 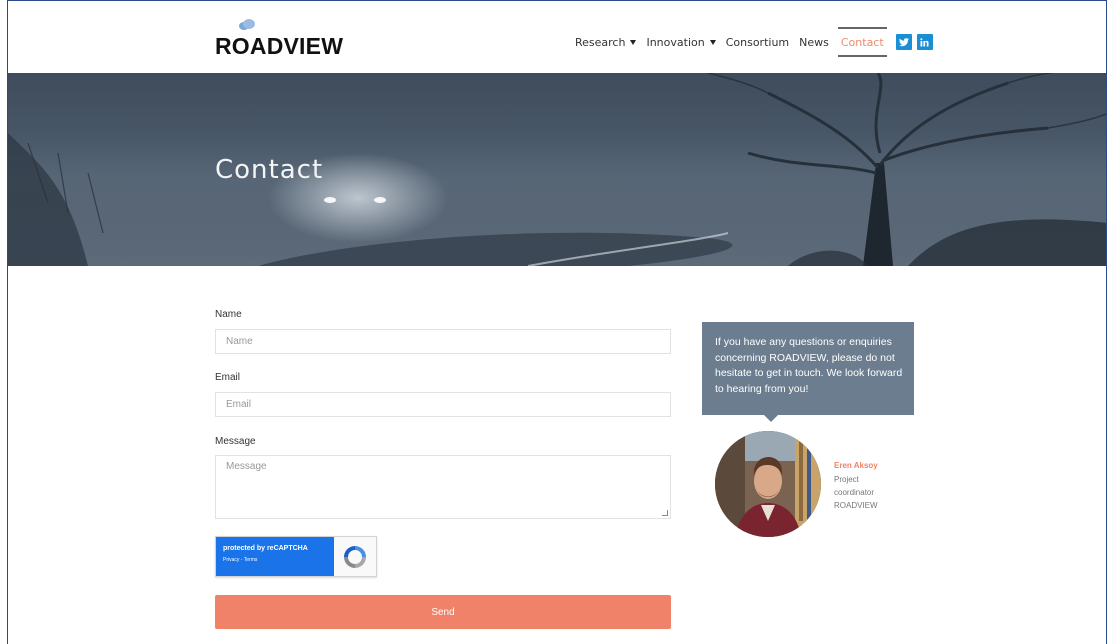 I want to click on name-label: Name, so click(x=228, y=314).